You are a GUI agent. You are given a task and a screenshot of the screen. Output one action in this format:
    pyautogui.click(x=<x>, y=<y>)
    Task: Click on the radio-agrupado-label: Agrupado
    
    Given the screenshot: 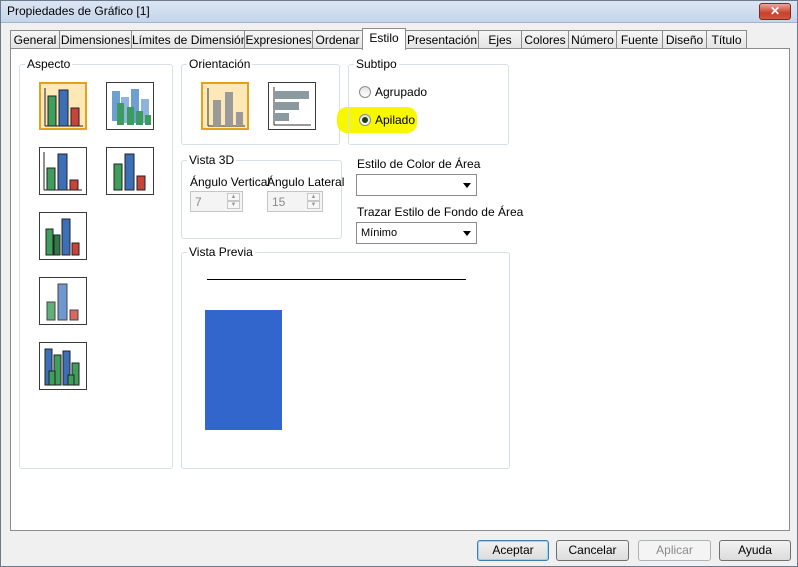 What is the action you would take?
    pyautogui.click(x=401, y=92)
    